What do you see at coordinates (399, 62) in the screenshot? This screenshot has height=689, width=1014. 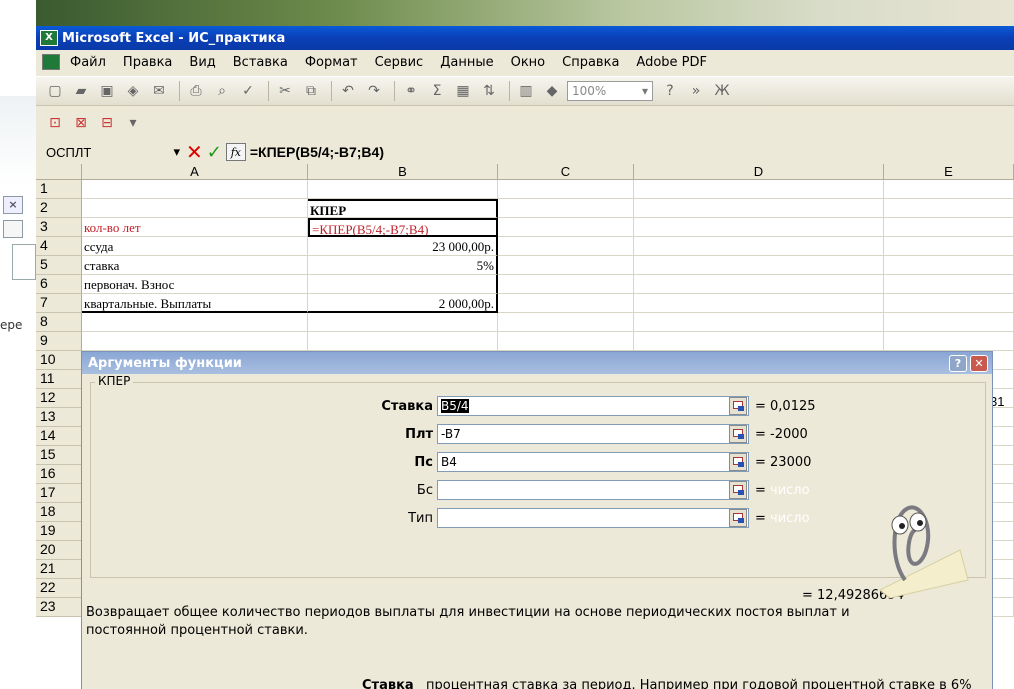 I see `menu-tools: Сервис` at bounding box center [399, 62].